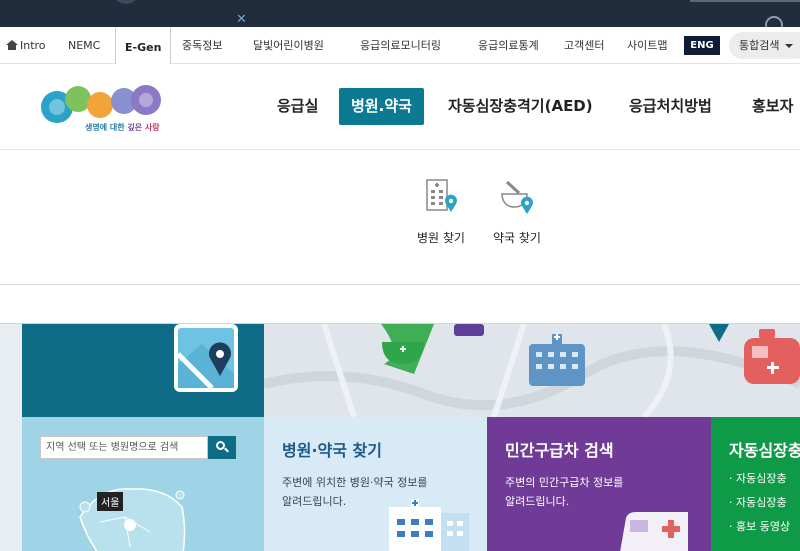 The height and width of the screenshot is (551, 800). Describe the element at coordinates (12, 45) in the screenshot. I see `home-icon` at that location.